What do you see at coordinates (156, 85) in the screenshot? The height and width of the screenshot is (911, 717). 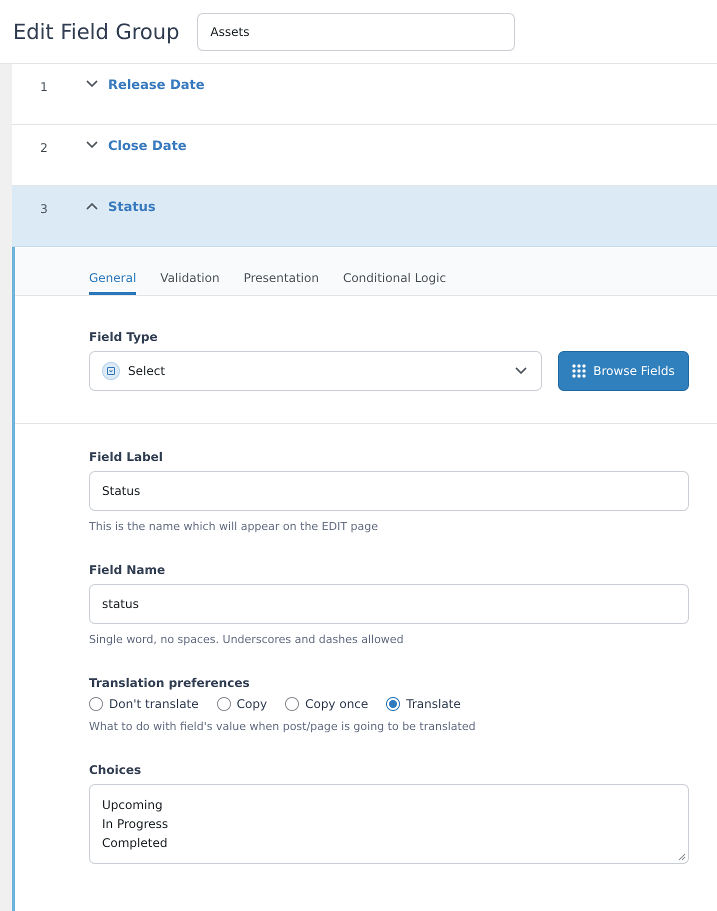 I see `field-title: Release Date` at bounding box center [156, 85].